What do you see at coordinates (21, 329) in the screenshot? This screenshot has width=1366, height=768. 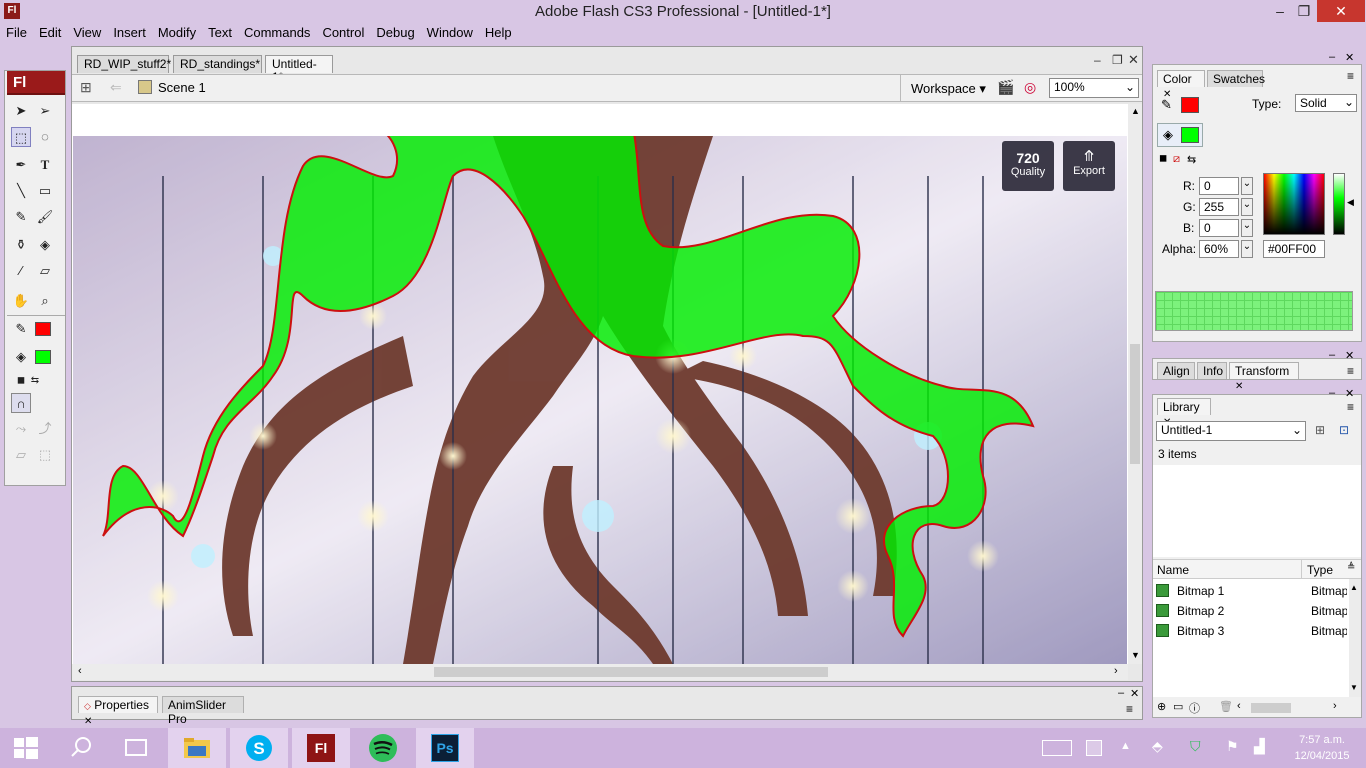 I see `stroke-color-icon: ✎` at bounding box center [21, 329].